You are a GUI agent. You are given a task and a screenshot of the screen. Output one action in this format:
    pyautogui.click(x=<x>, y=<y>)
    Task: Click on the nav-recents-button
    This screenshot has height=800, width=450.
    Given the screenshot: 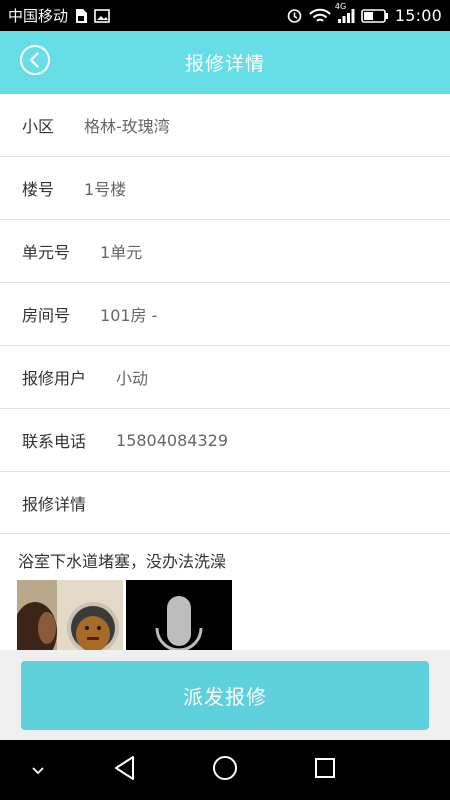 What is the action you would take?
    pyautogui.click(x=325, y=770)
    